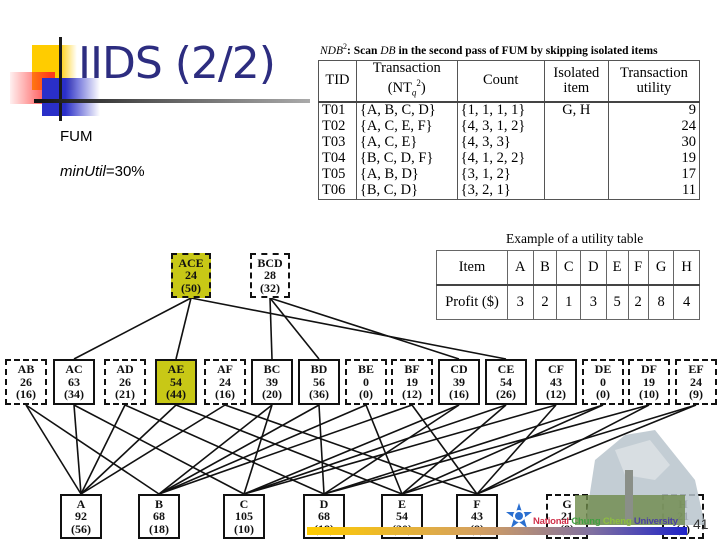  I want to click on lattice-node-be: BE 0 (0), so click(366, 382).